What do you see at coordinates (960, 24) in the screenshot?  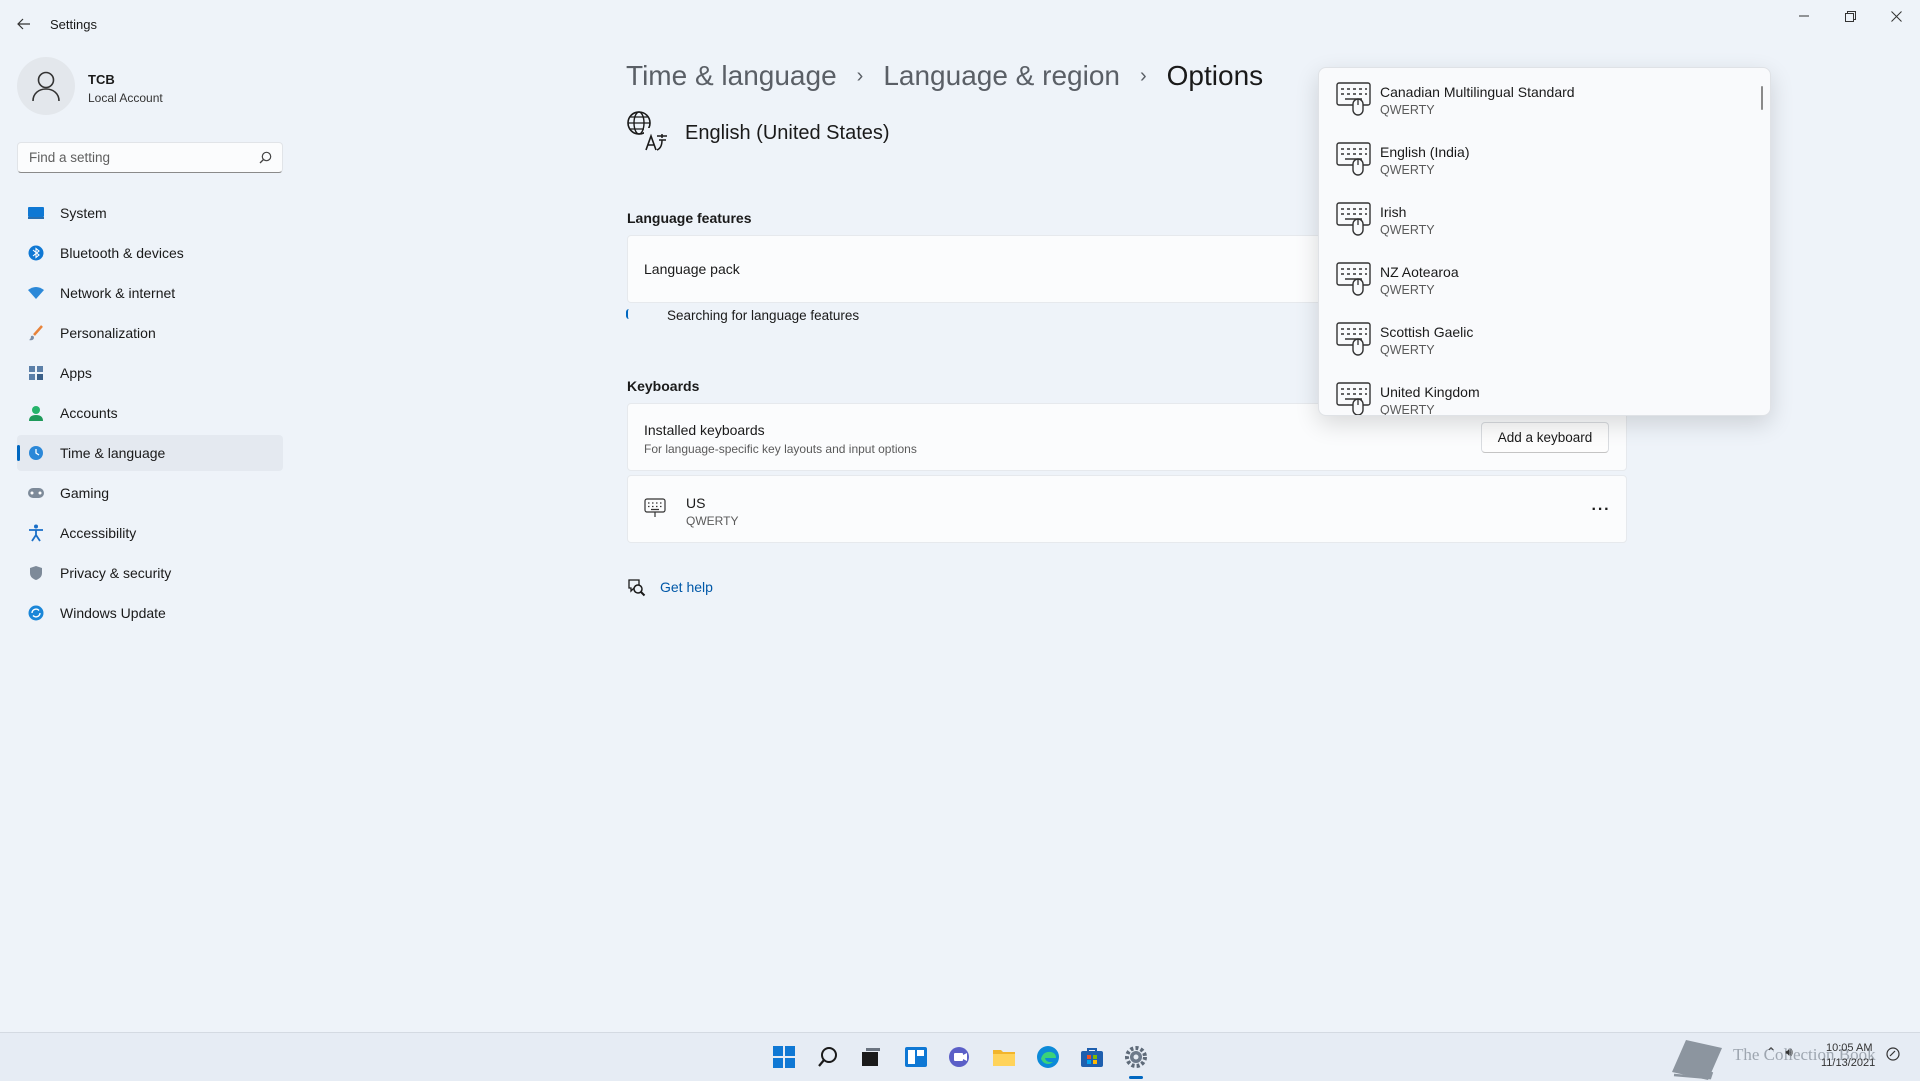 I see `title-bar` at bounding box center [960, 24].